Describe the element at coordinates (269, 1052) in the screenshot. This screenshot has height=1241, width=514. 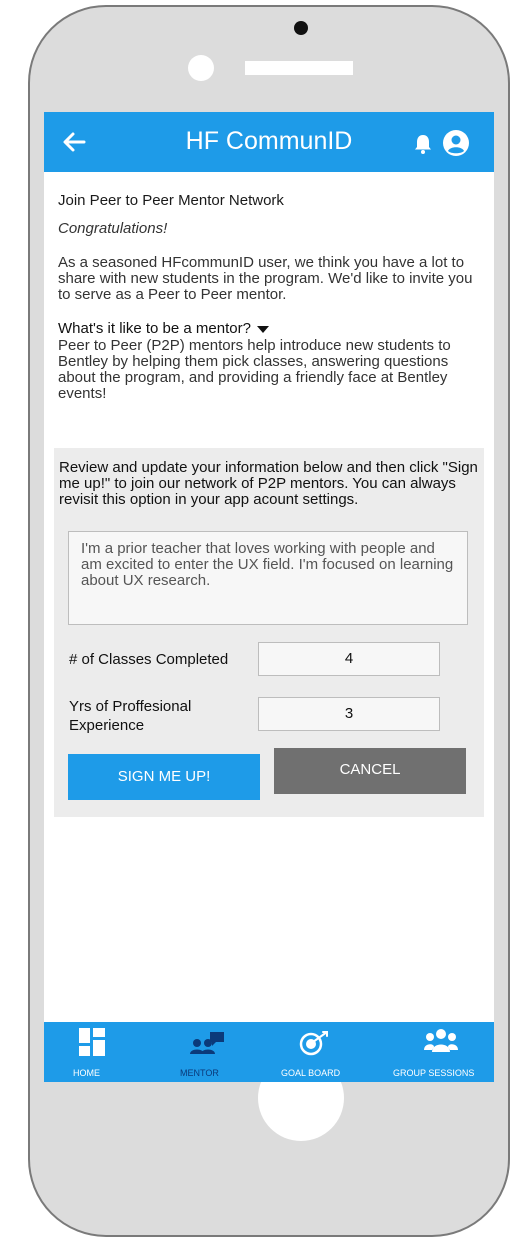
I see `bottom-tab-bar: HOME MENTOR GOAL BOARD GROUP SESSIONS` at that location.